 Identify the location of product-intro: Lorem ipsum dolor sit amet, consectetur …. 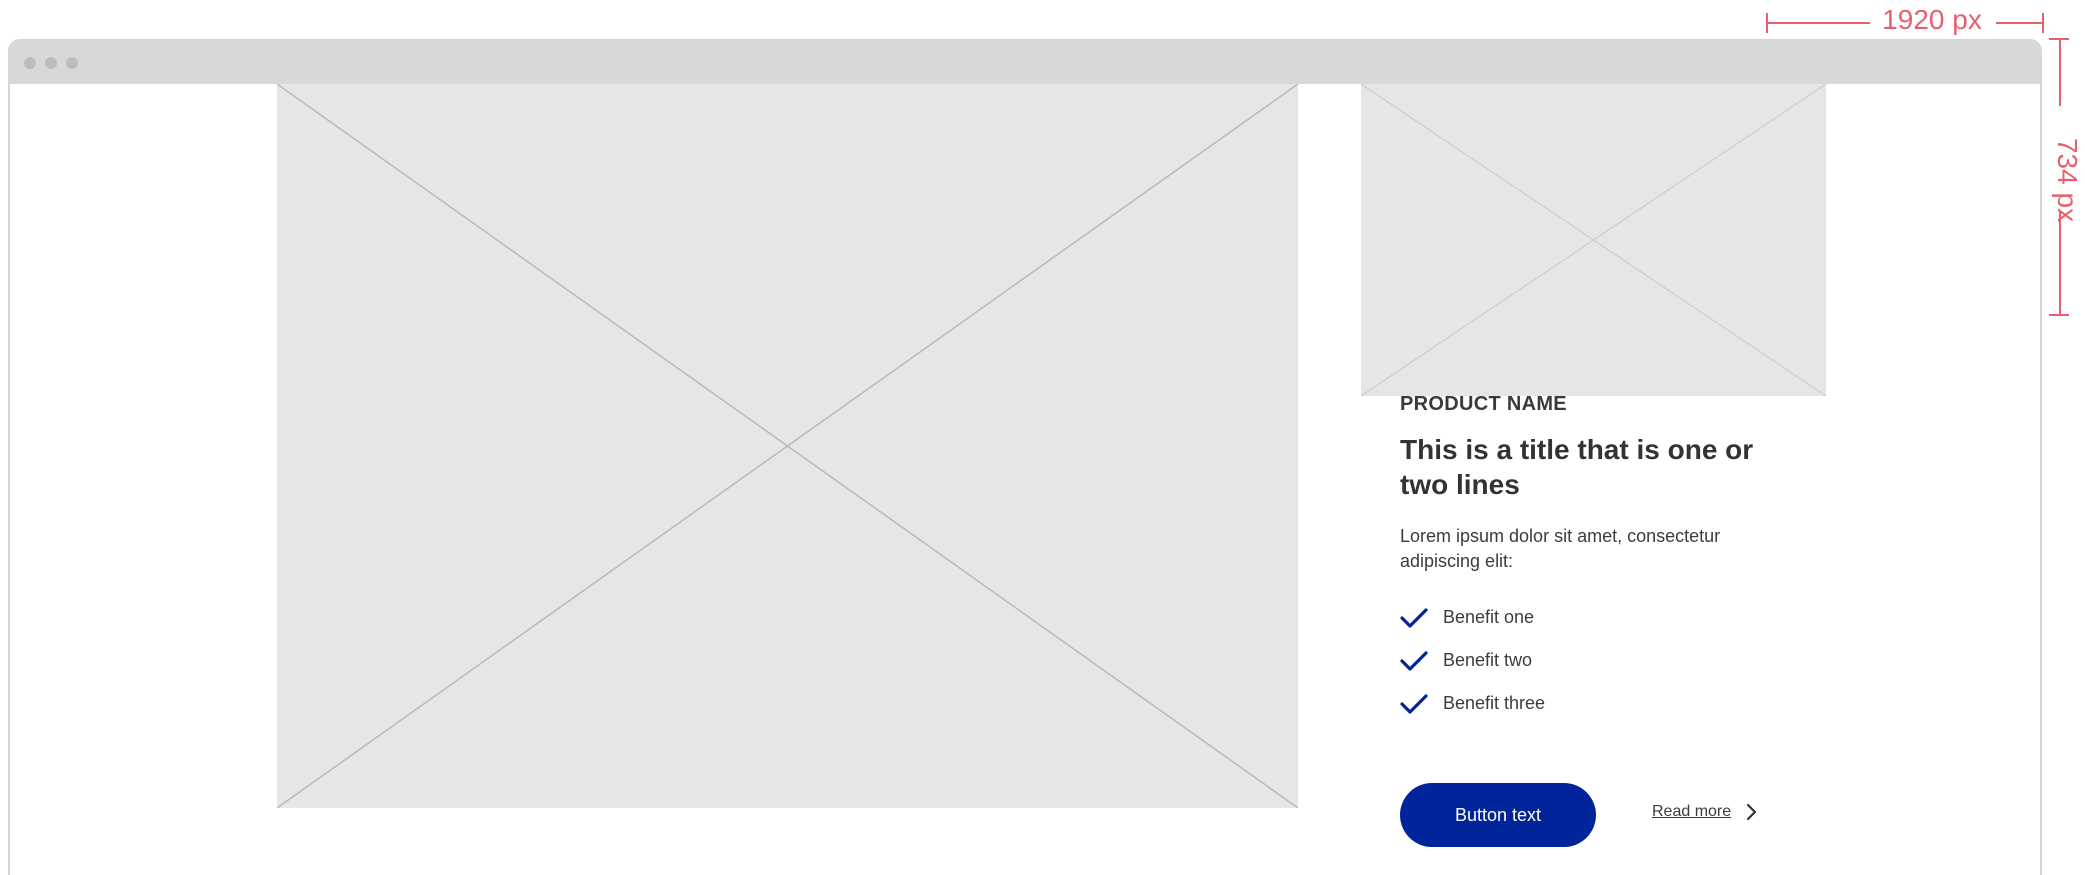
(1560, 548).